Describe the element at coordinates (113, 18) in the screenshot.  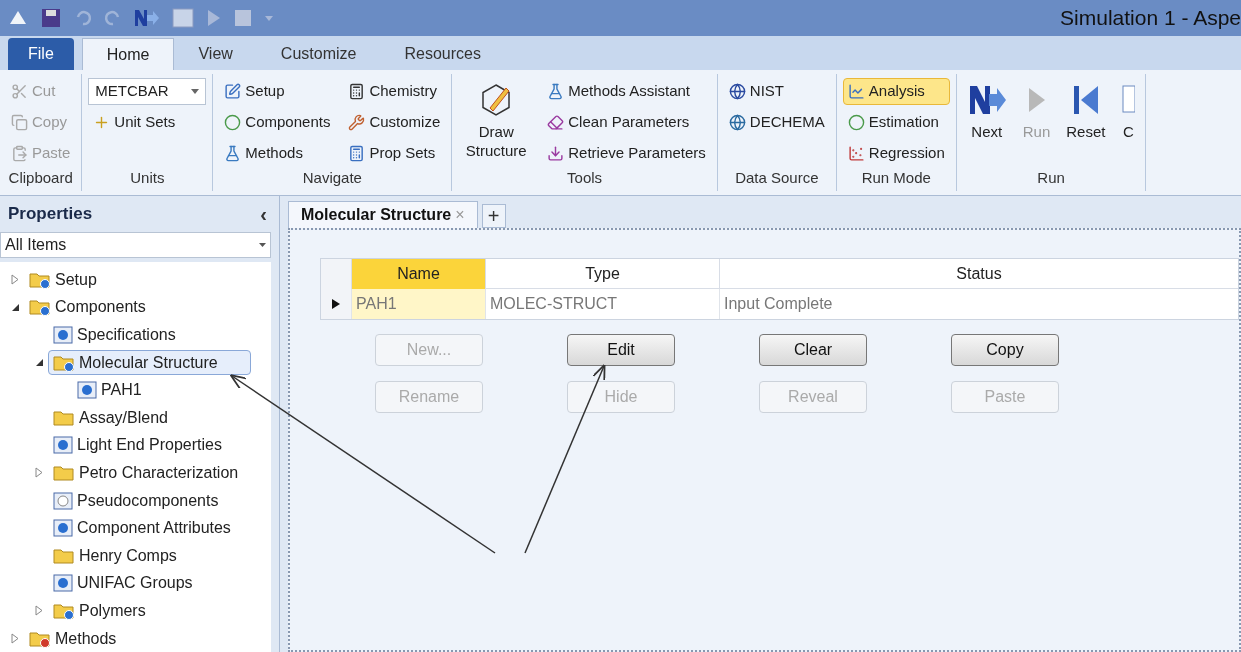
I see `redo-icon` at that location.